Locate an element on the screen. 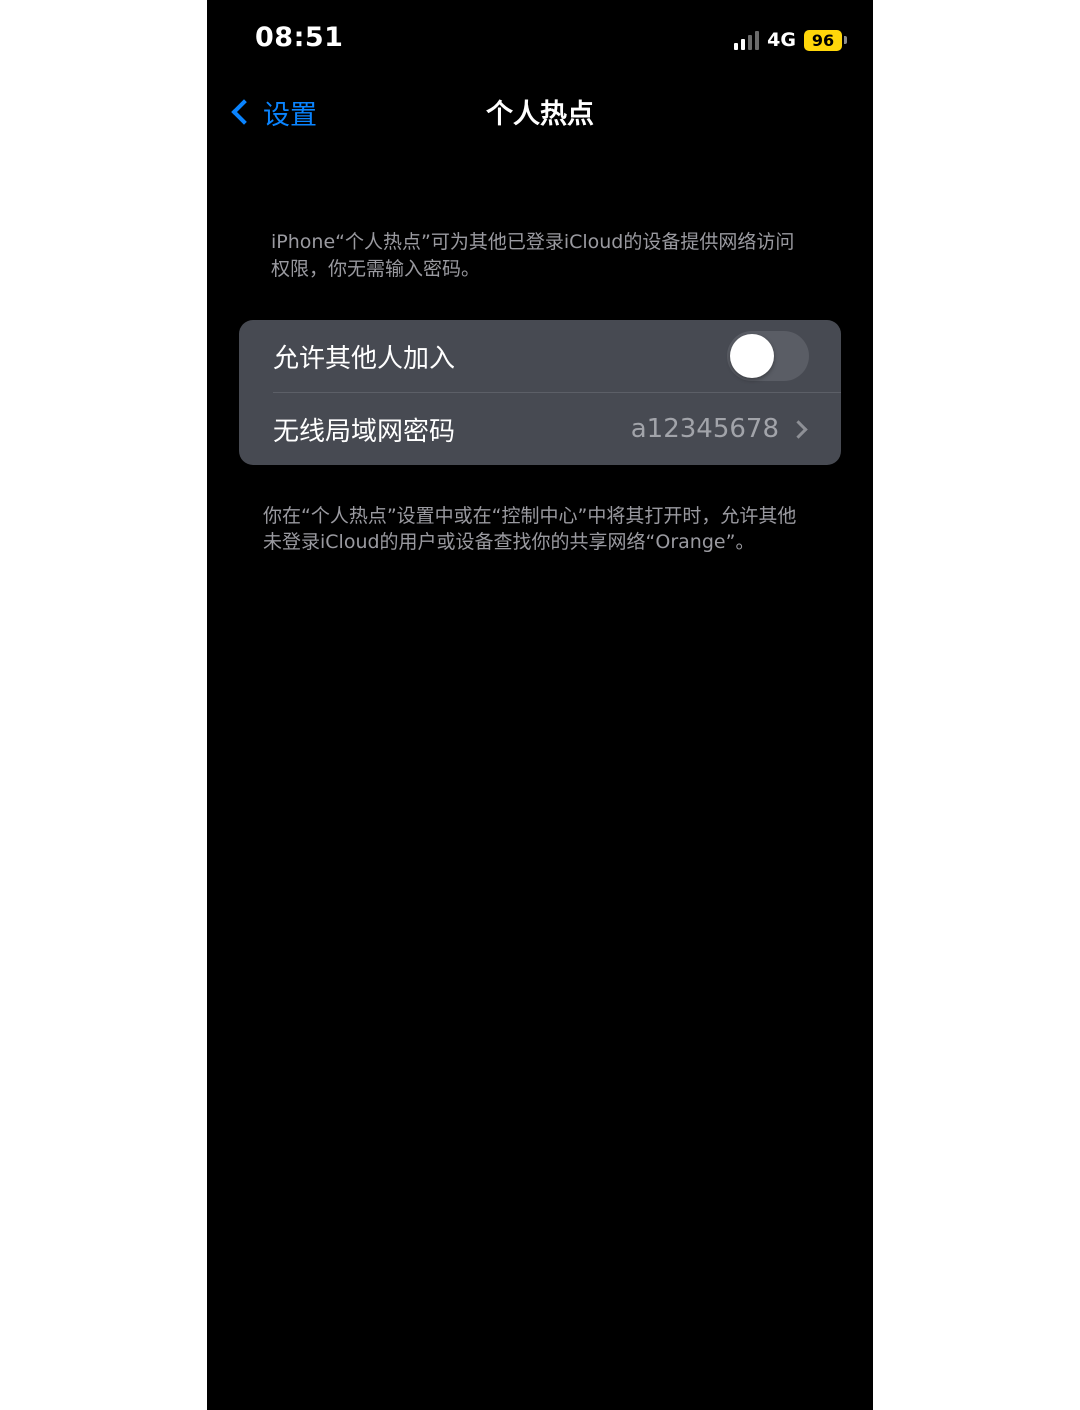  battery-tip is located at coordinates (845, 40).